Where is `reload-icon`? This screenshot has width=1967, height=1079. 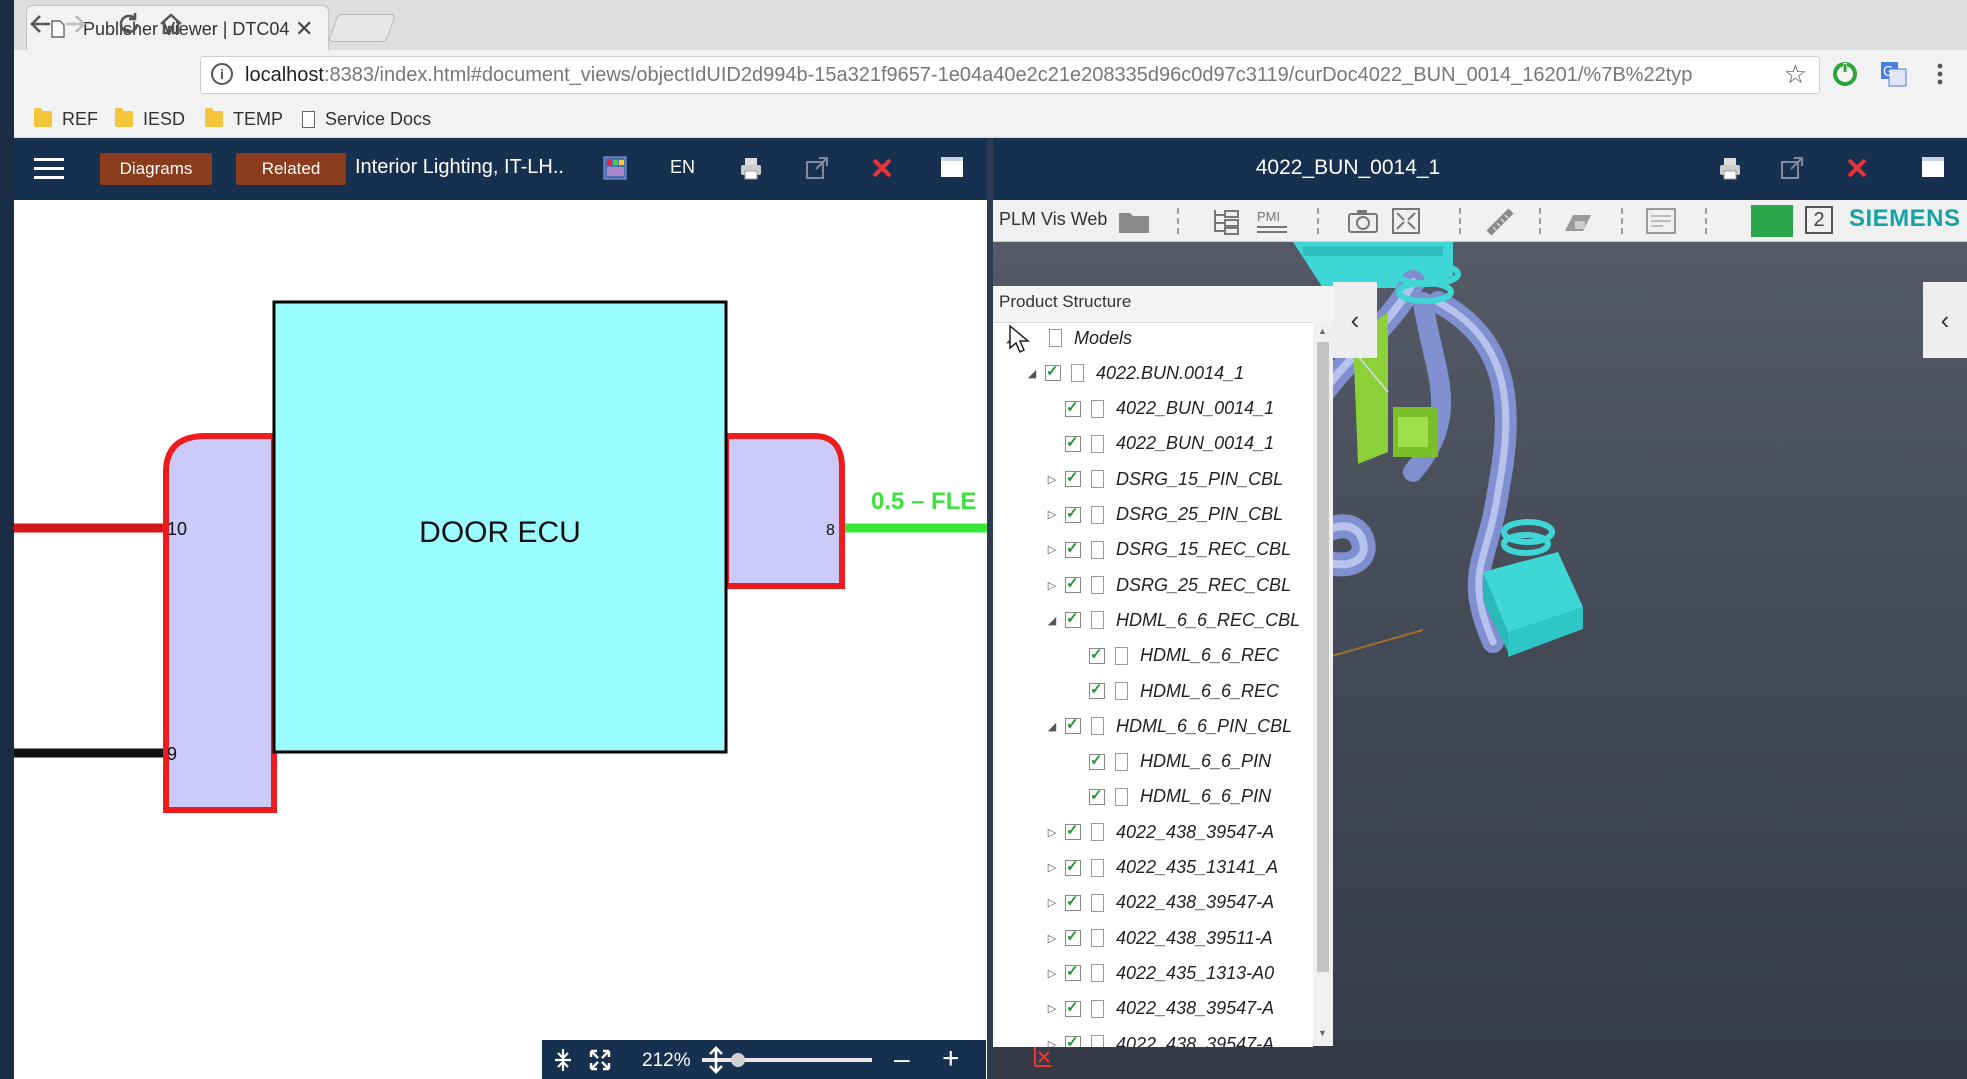
reload-icon is located at coordinates (129, 24).